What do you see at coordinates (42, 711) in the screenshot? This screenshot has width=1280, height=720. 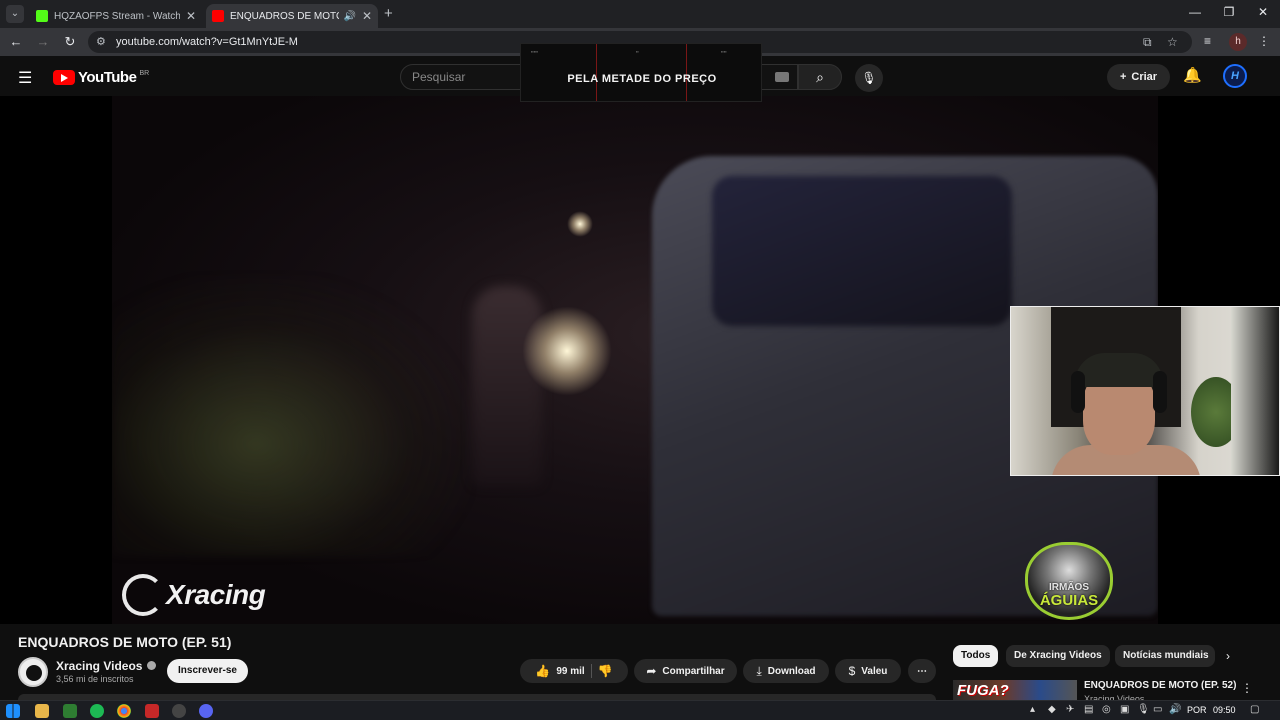 I see `file-explorer-icon` at bounding box center [42, 711].